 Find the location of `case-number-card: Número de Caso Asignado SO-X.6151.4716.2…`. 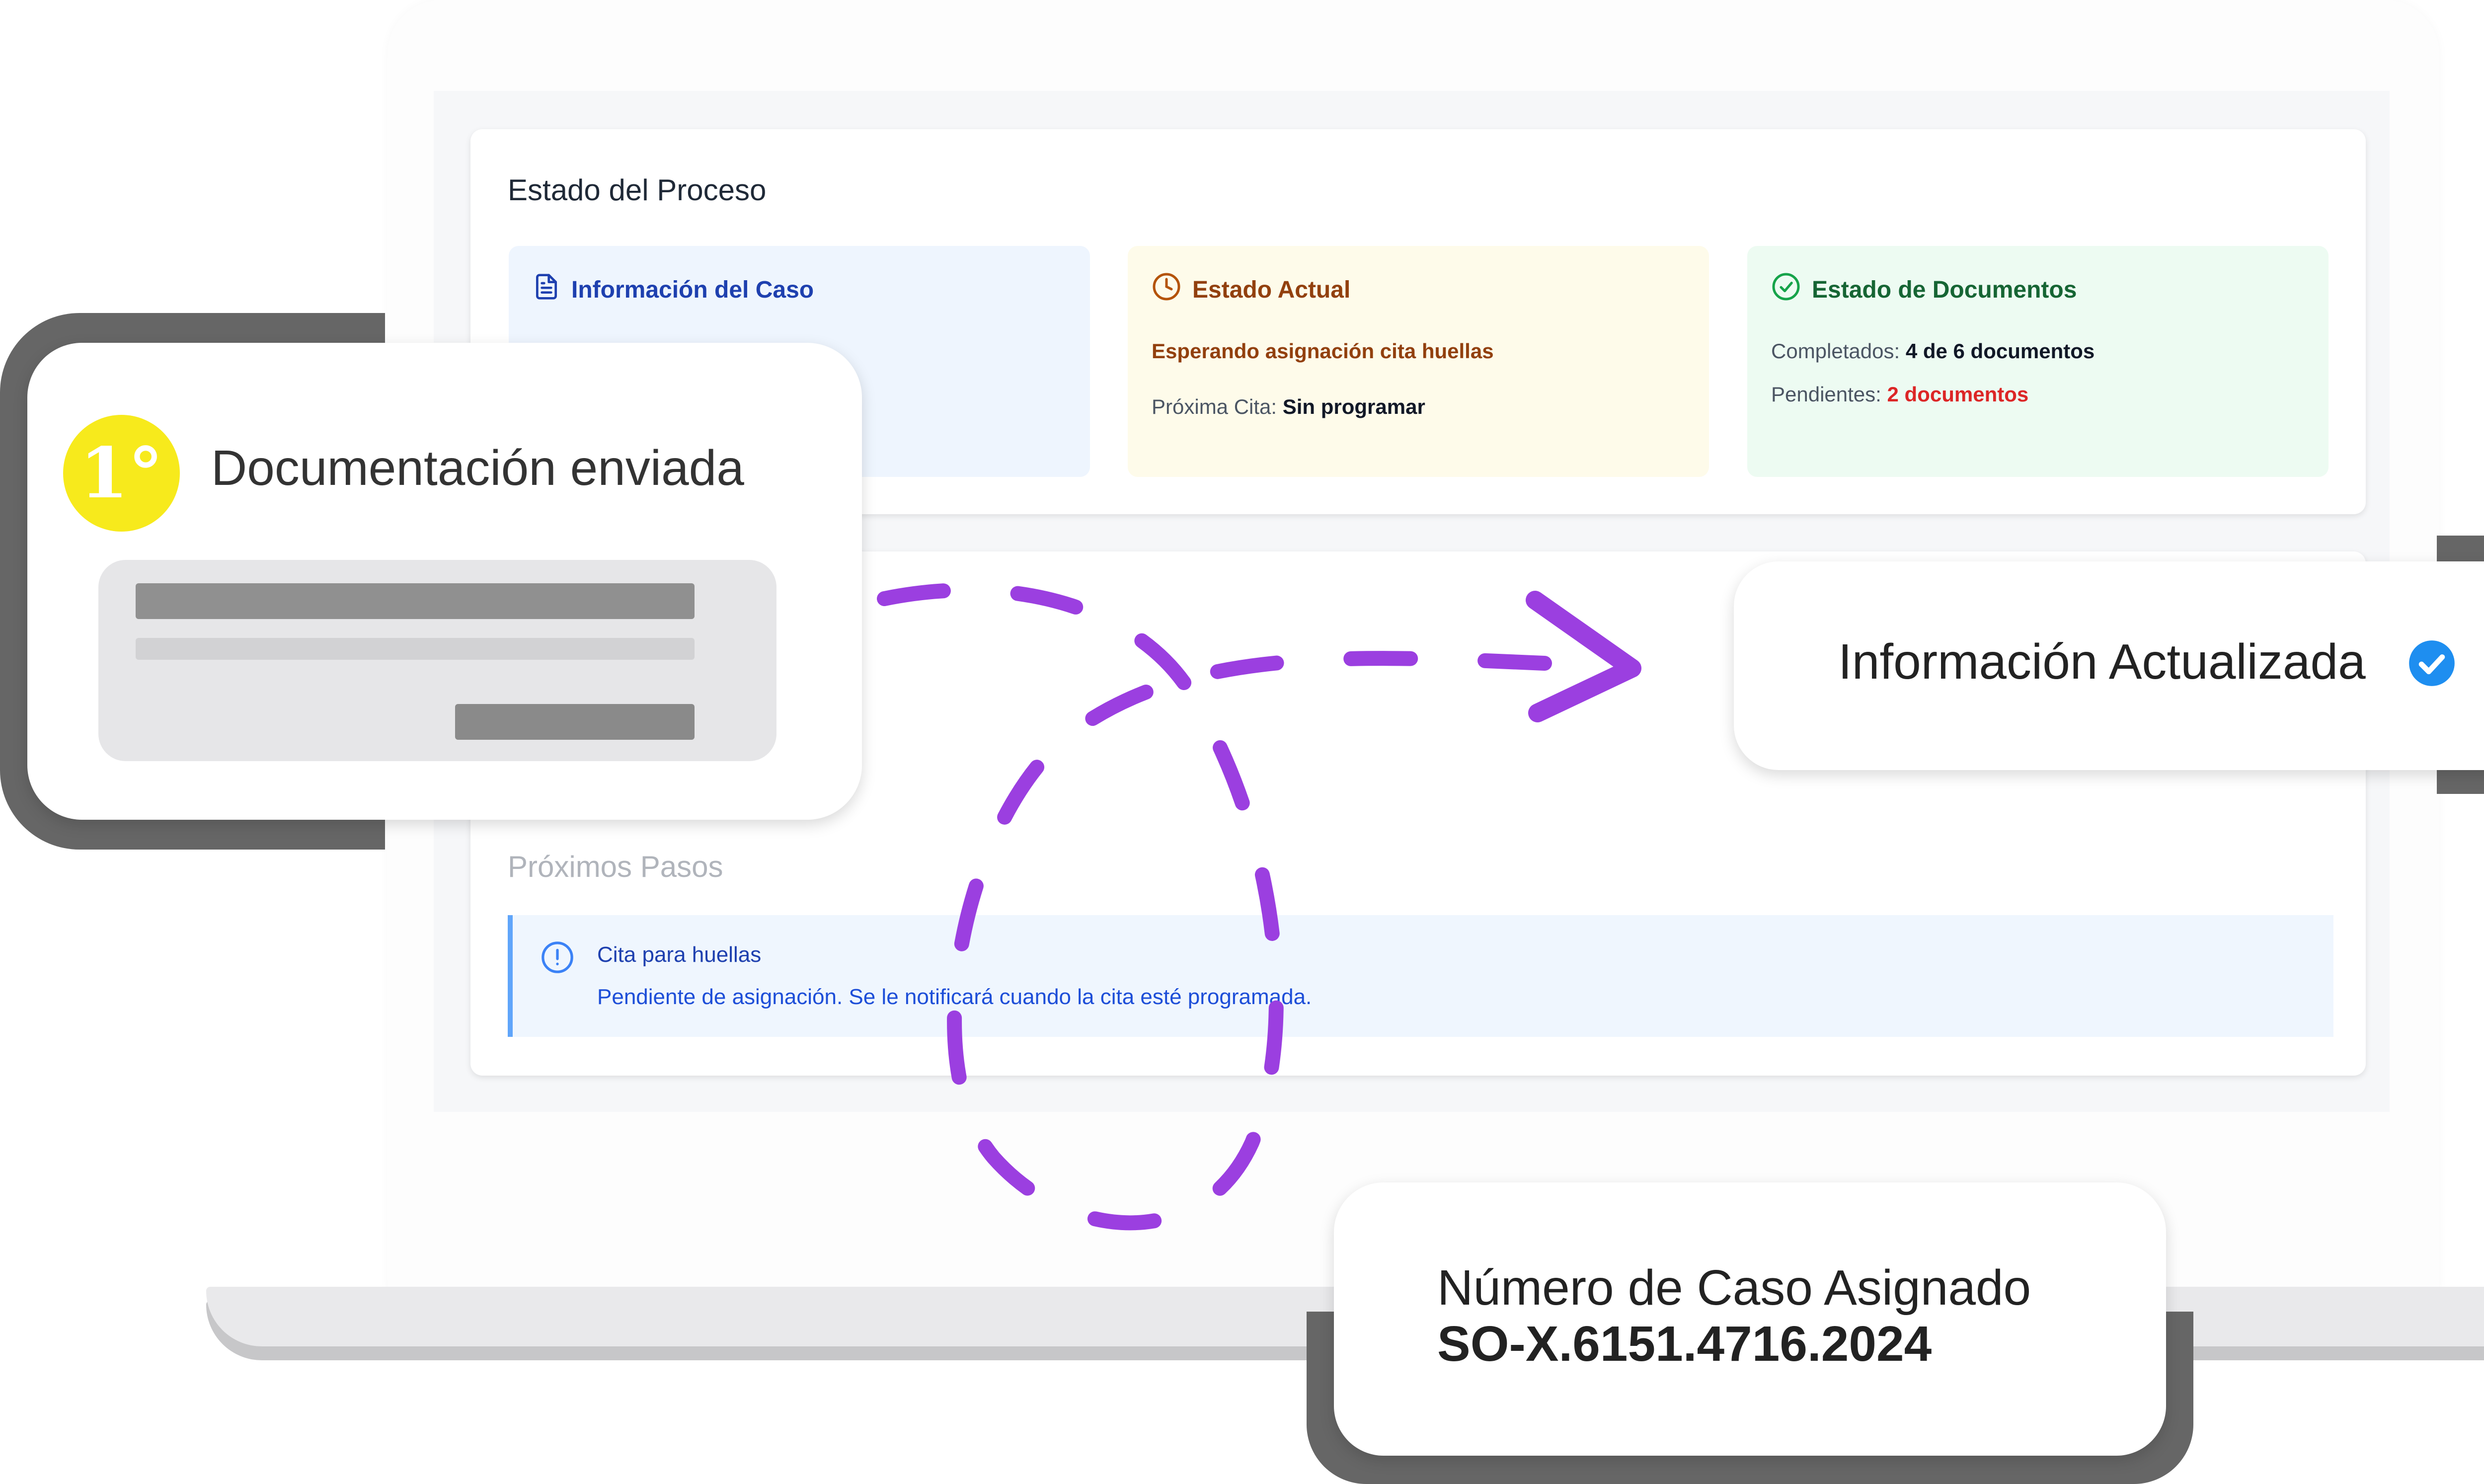

case-number-card: Número de Caso Asignado SO-X.6151.4716.2… is located at coordinates (1750, 1319).